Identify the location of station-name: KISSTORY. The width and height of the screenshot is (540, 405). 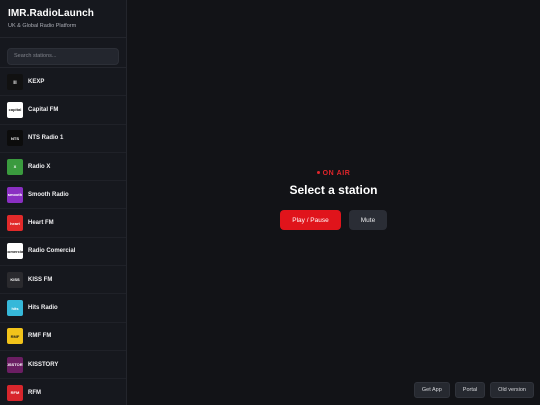
(43, 364).